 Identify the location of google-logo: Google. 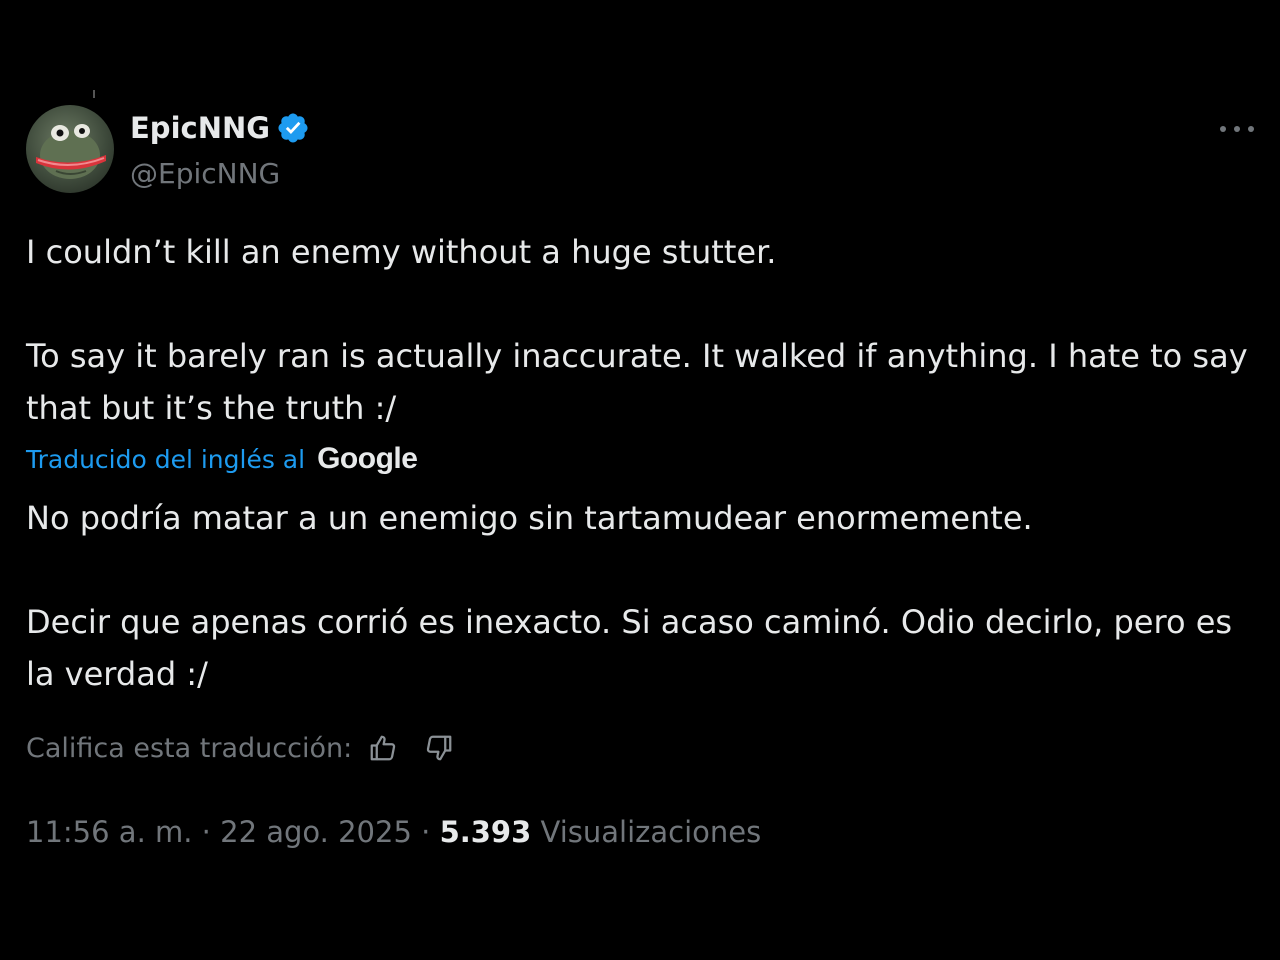
(367, 458).